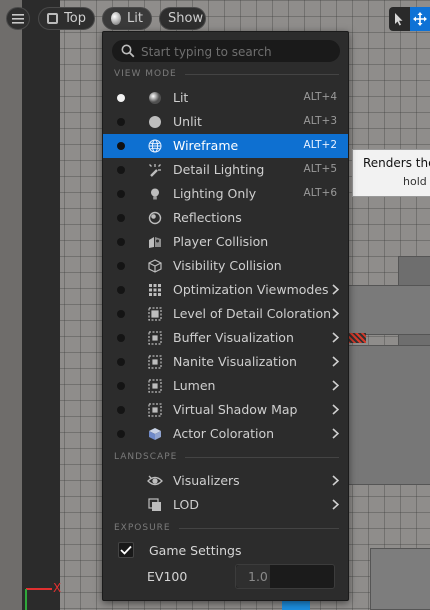  Describe the element at coordinates (155, 314) in the screenshot. I see `lod-coloration-icon` at that location.